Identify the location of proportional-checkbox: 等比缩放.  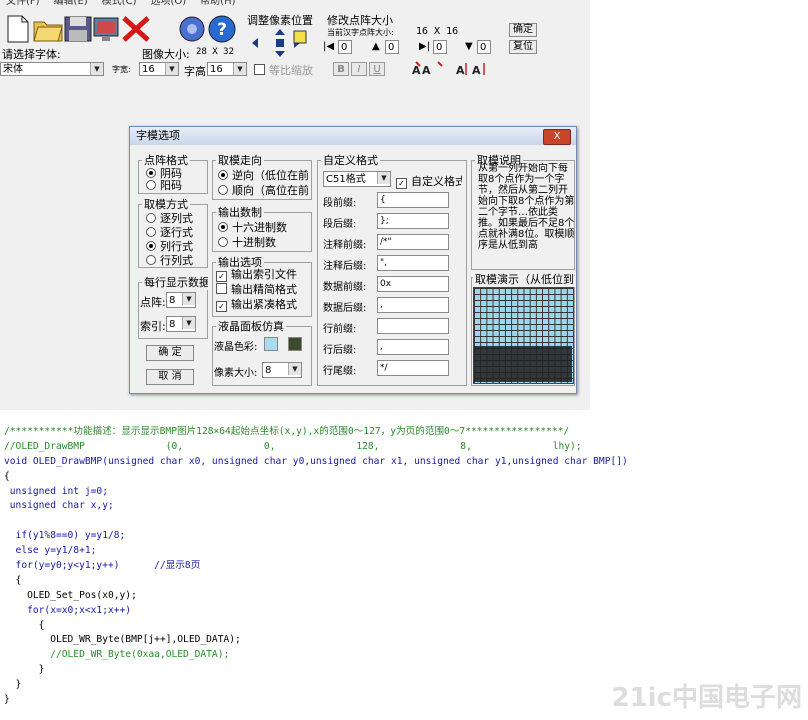
(283, 70).